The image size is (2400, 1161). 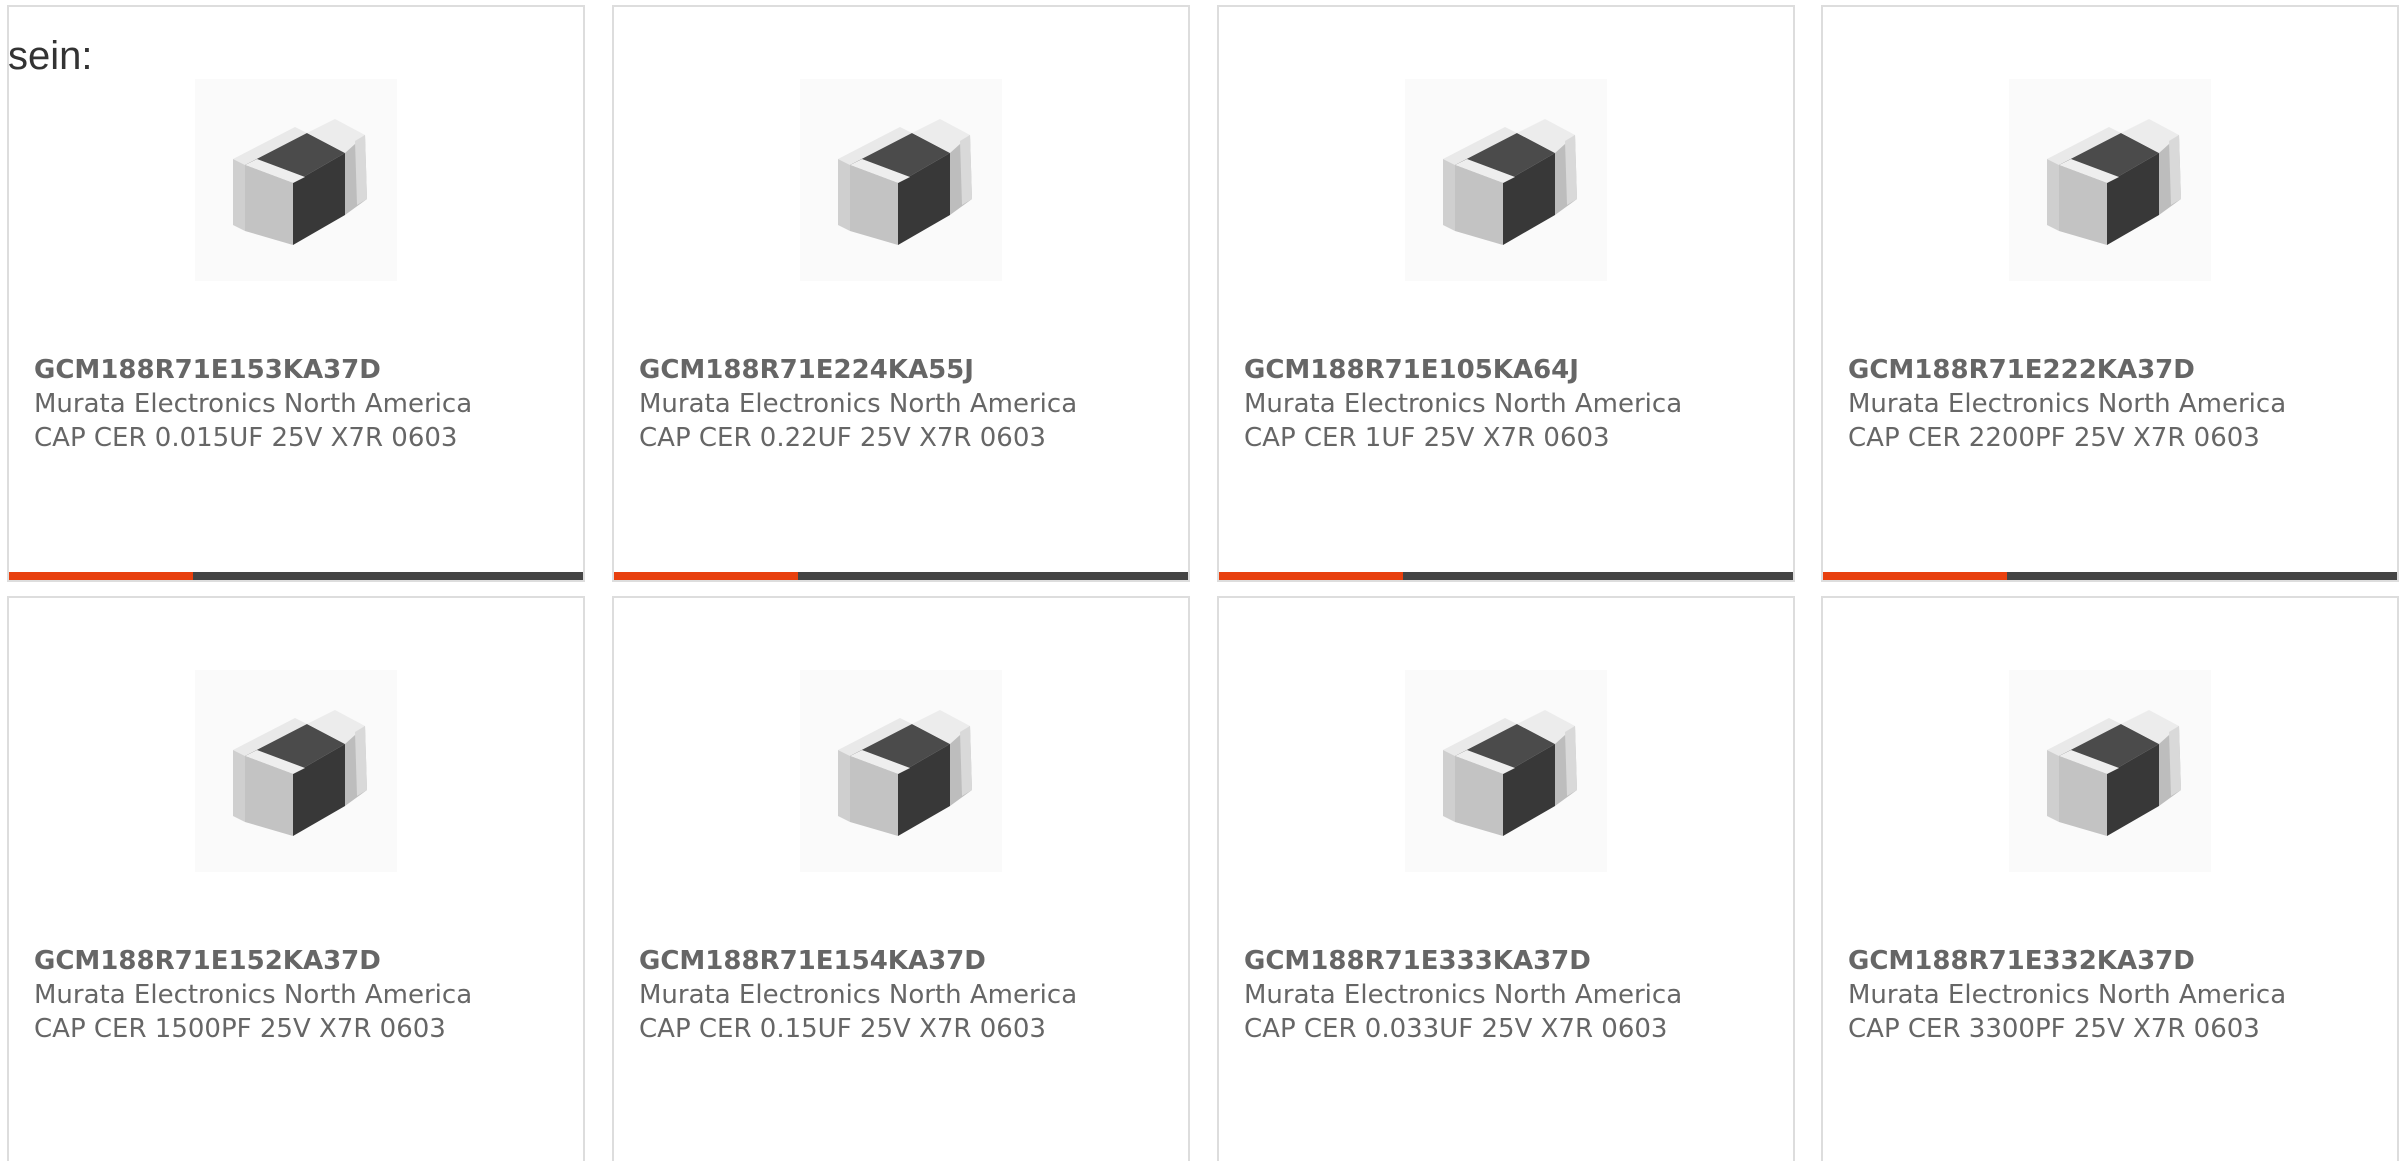 I want to click on part-number: GCM188R71E152KA37D, so click(x=303, y=961).